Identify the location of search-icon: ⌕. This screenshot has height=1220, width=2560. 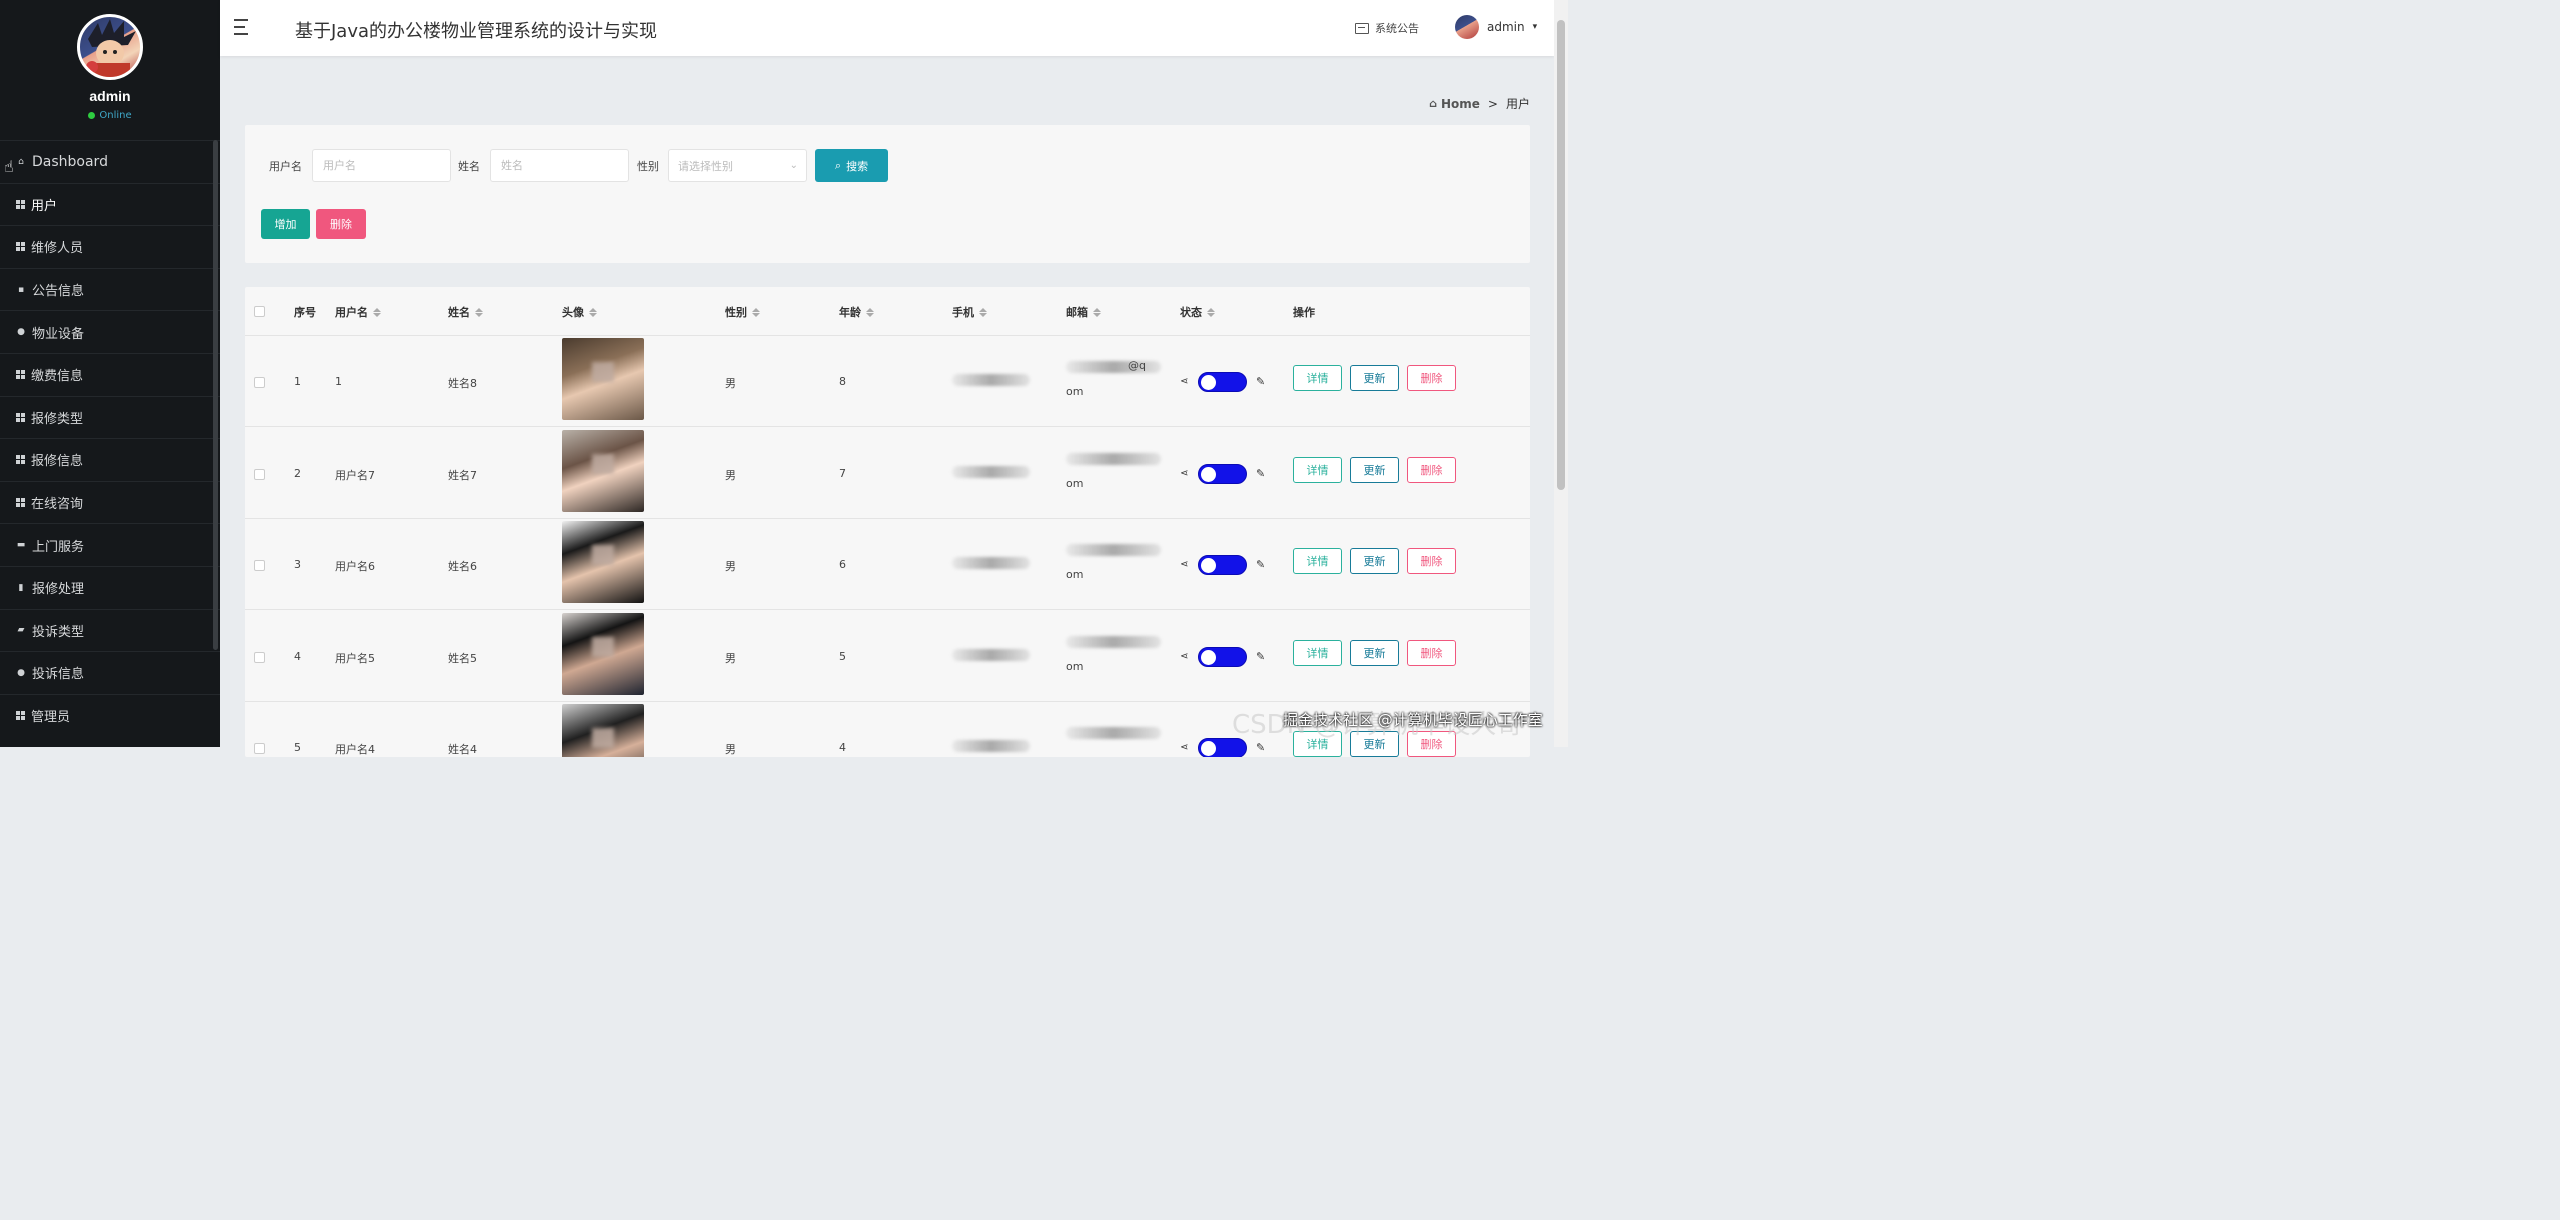
(838, 165).